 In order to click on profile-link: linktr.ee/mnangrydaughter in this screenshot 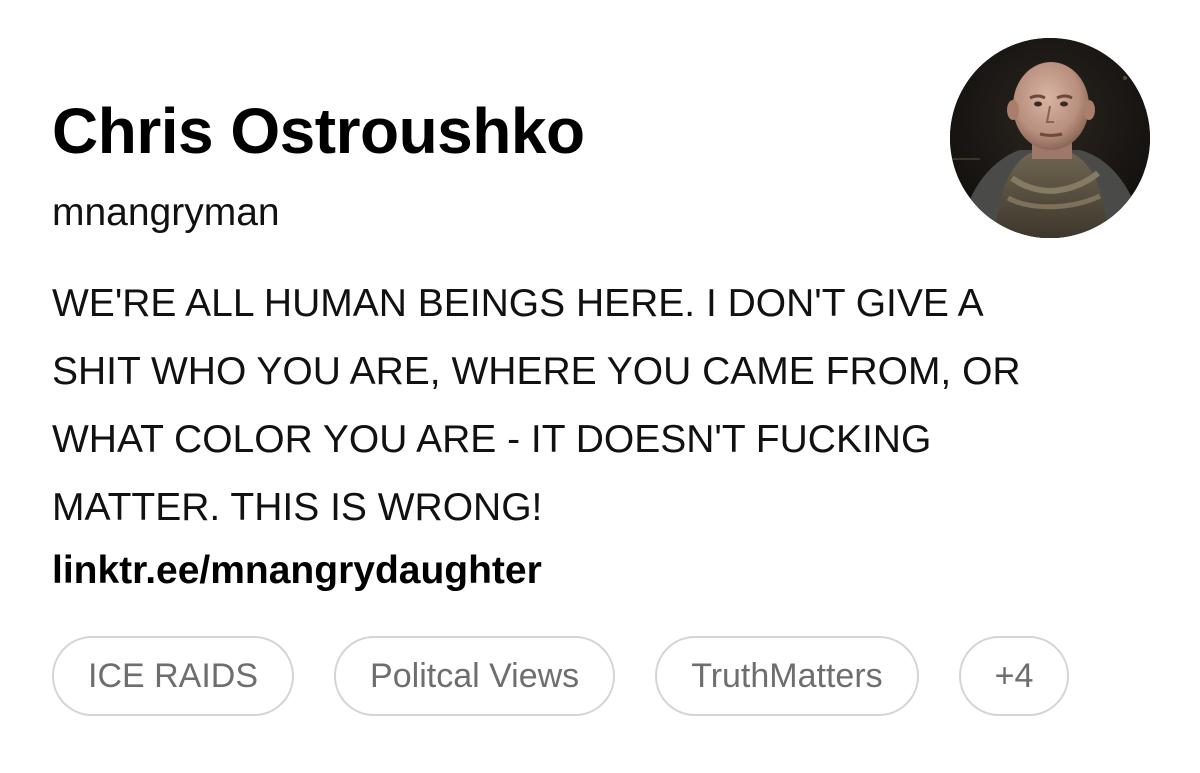, I will do `click(297, 571)`.